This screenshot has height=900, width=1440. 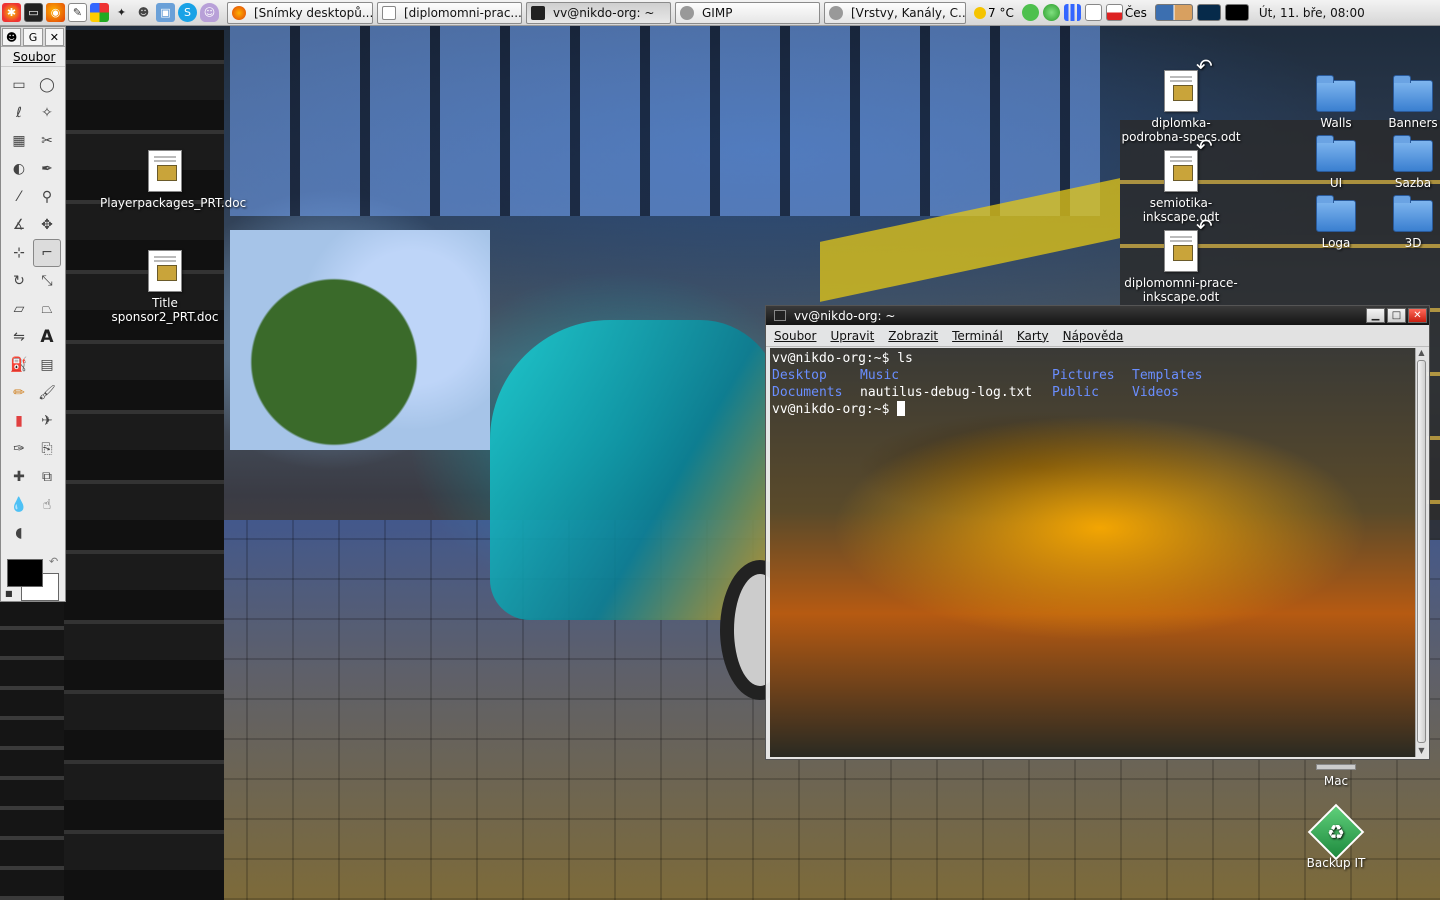 What do you see at coordinates (47, 337) in the screenshot?
I see `text-icon: A` at bounding box center [47, 337].